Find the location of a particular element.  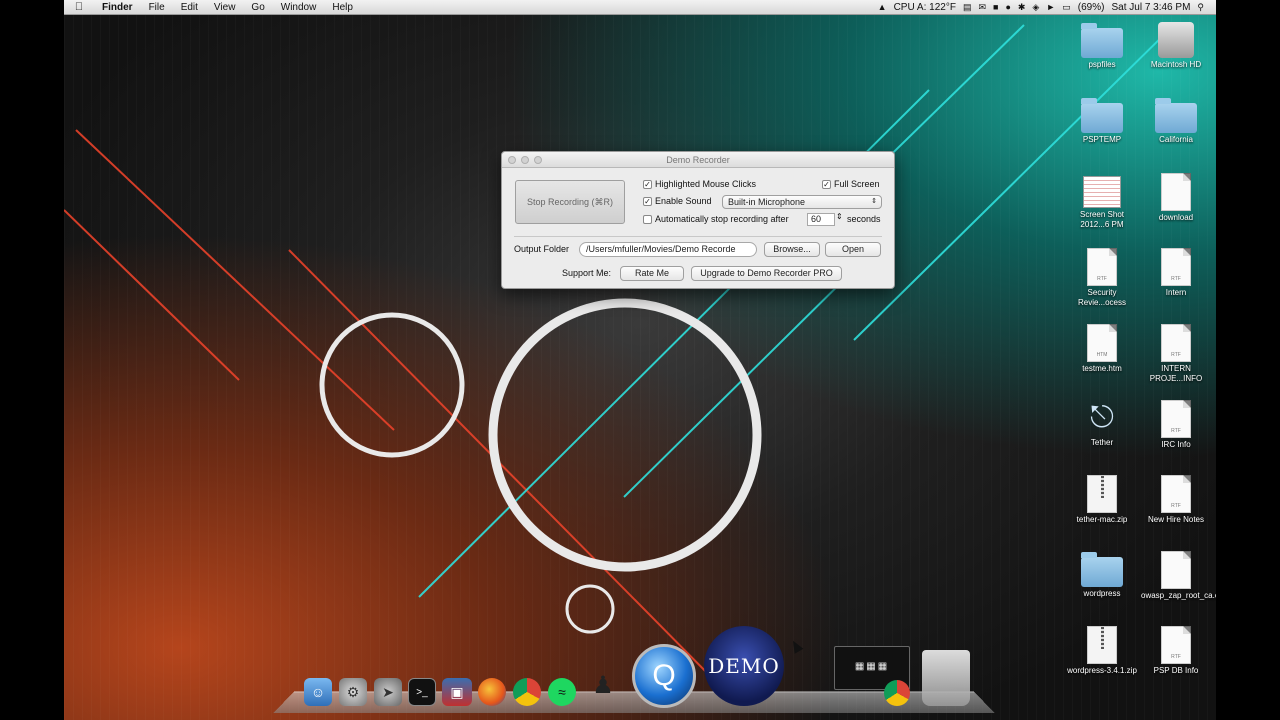

highlight-clicks-checkbox: ✓ Highlighted Mouse Clicks is located at coordinates (699, 184).